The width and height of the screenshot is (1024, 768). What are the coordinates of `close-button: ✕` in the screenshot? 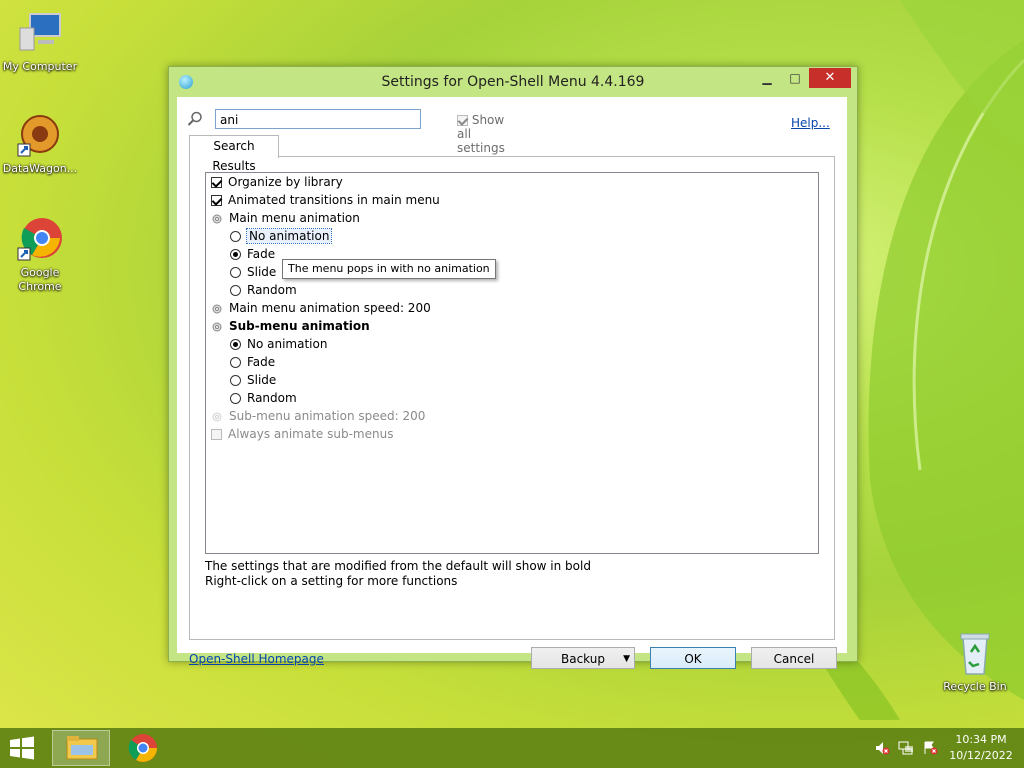 It's located at (830, 78).